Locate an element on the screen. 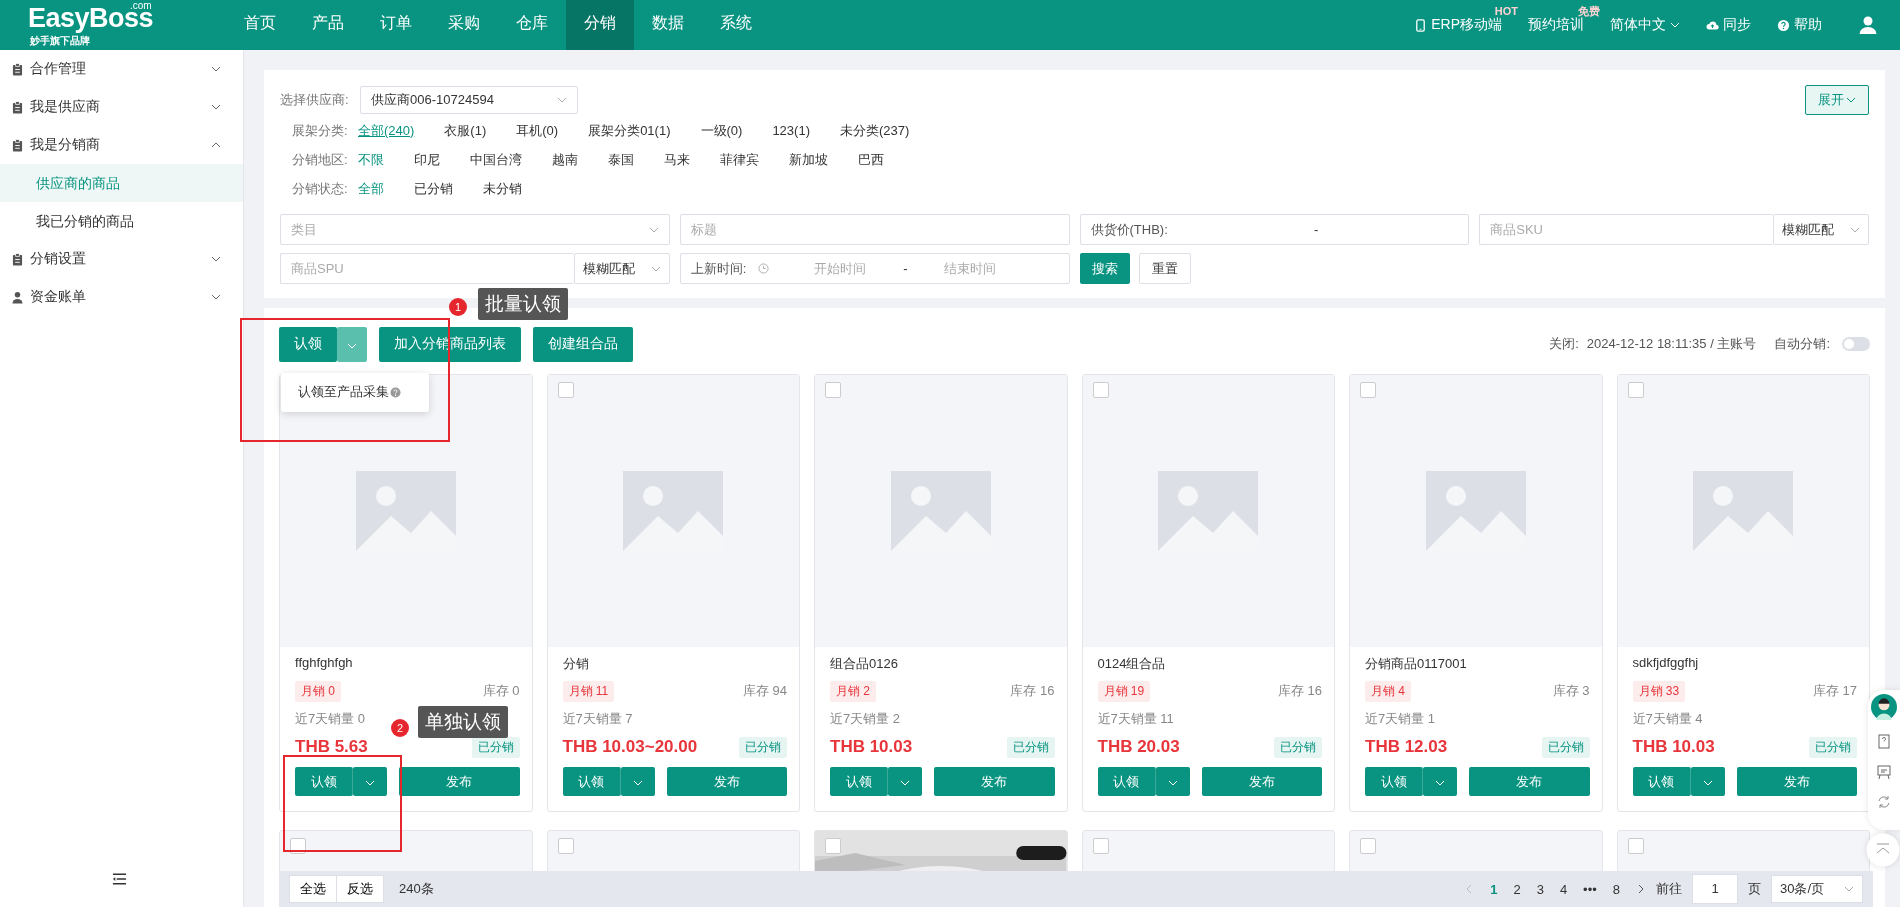 This screenshot has width=1900, height=907. filter-option: 衣服(1) is located at coordinates (465, 130).